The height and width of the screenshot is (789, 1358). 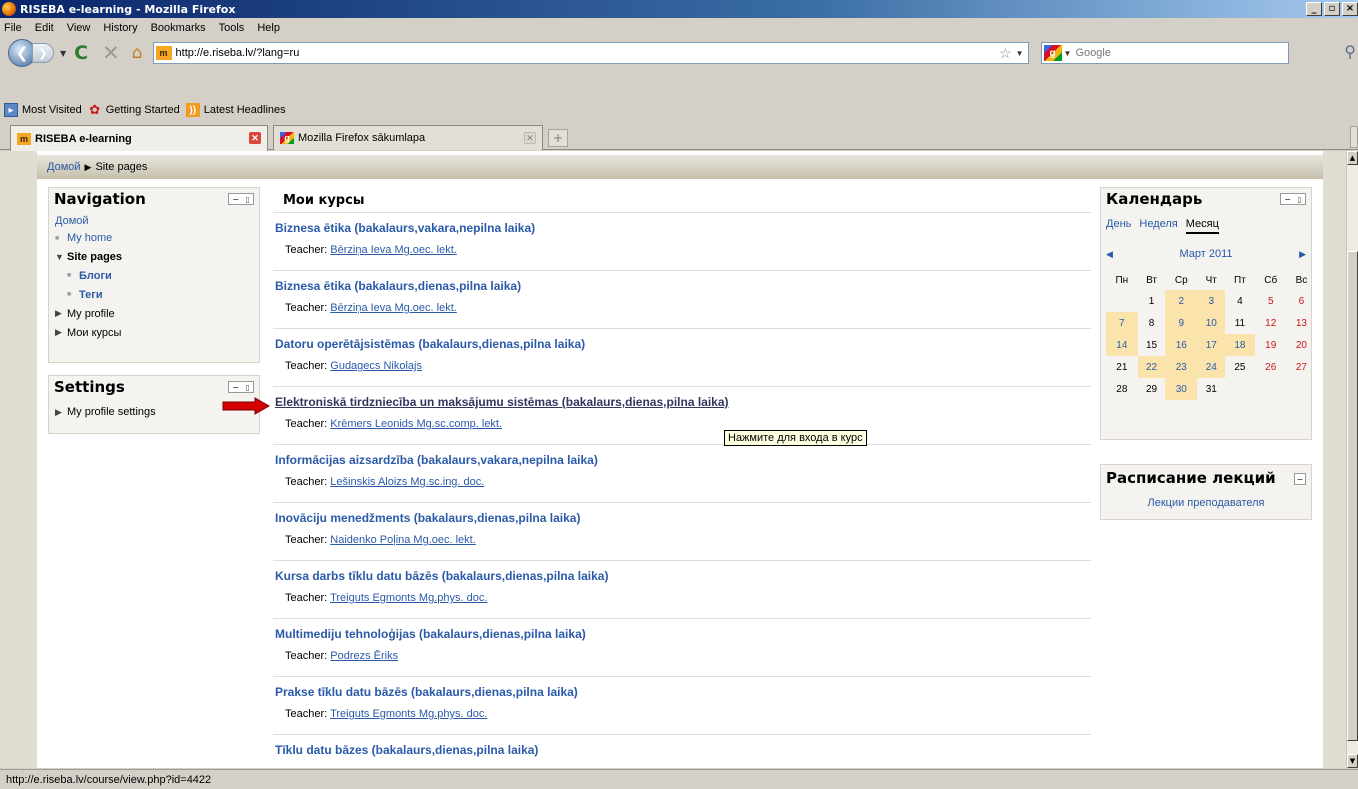 What do you see at coordinates (139, 138) in the screenshot?
I see `tab-riseba: m RISEBA e-learning ✕` at bounding box center [139, 138].